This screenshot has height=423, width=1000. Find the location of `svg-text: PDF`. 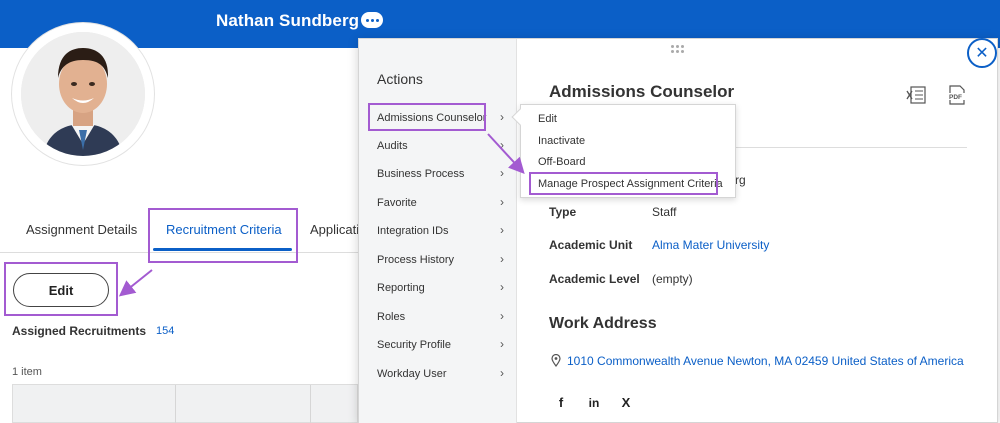

svg-text: PDF is located at coordinates (955, 97).